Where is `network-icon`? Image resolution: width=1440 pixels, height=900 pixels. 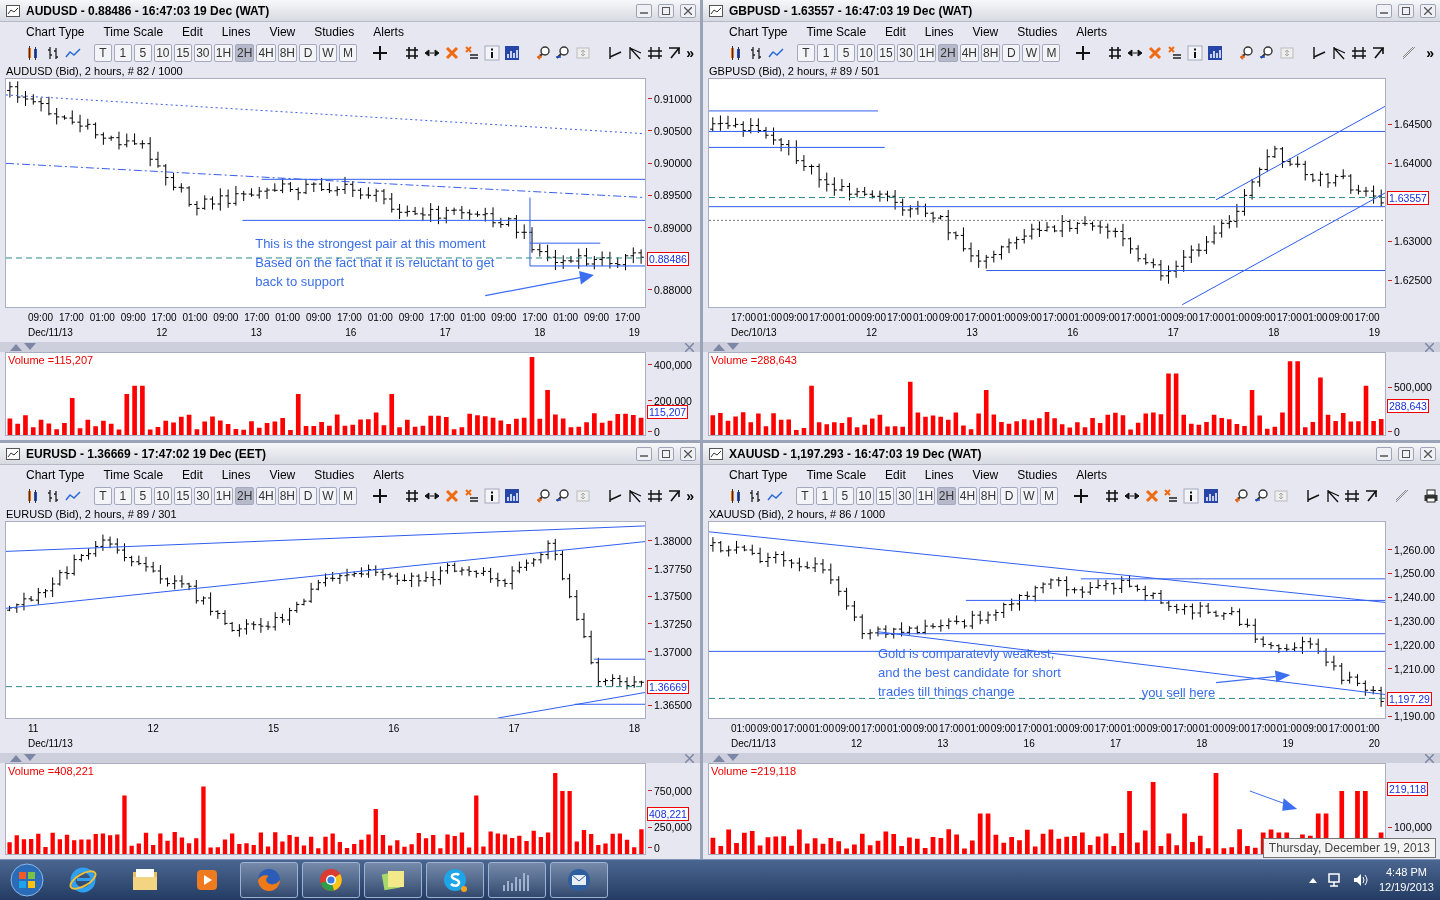
network-icon is located at coordinates (1334, 880).